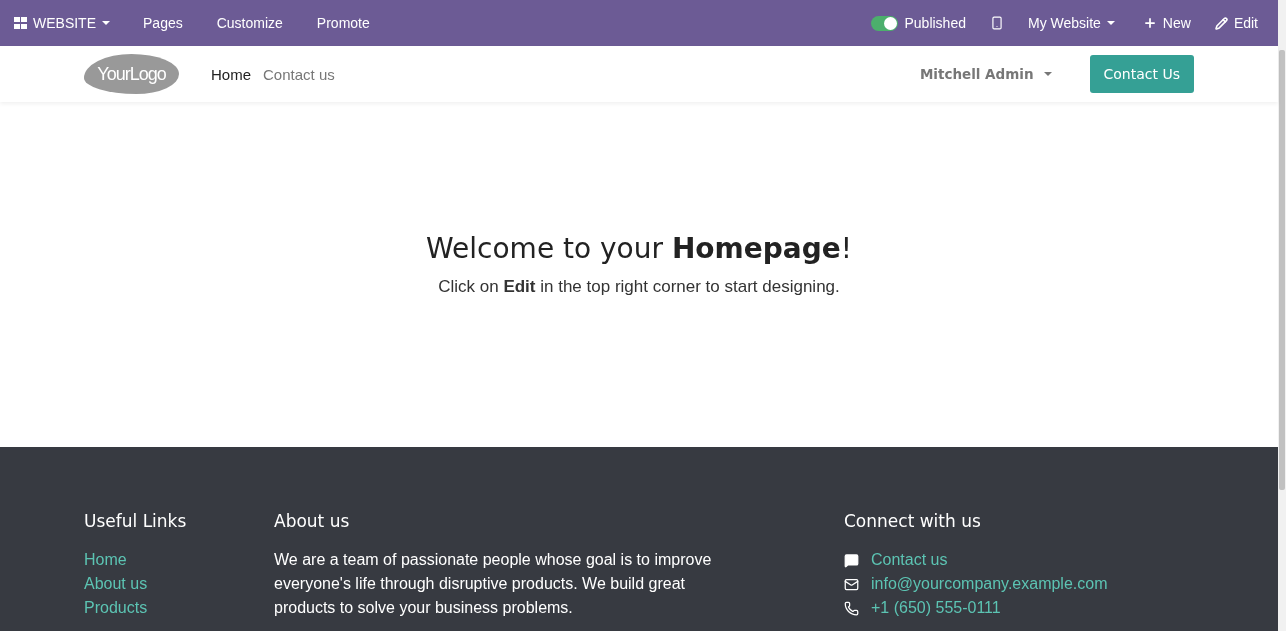  I want to click on envelope-icon, so click(851, 584).